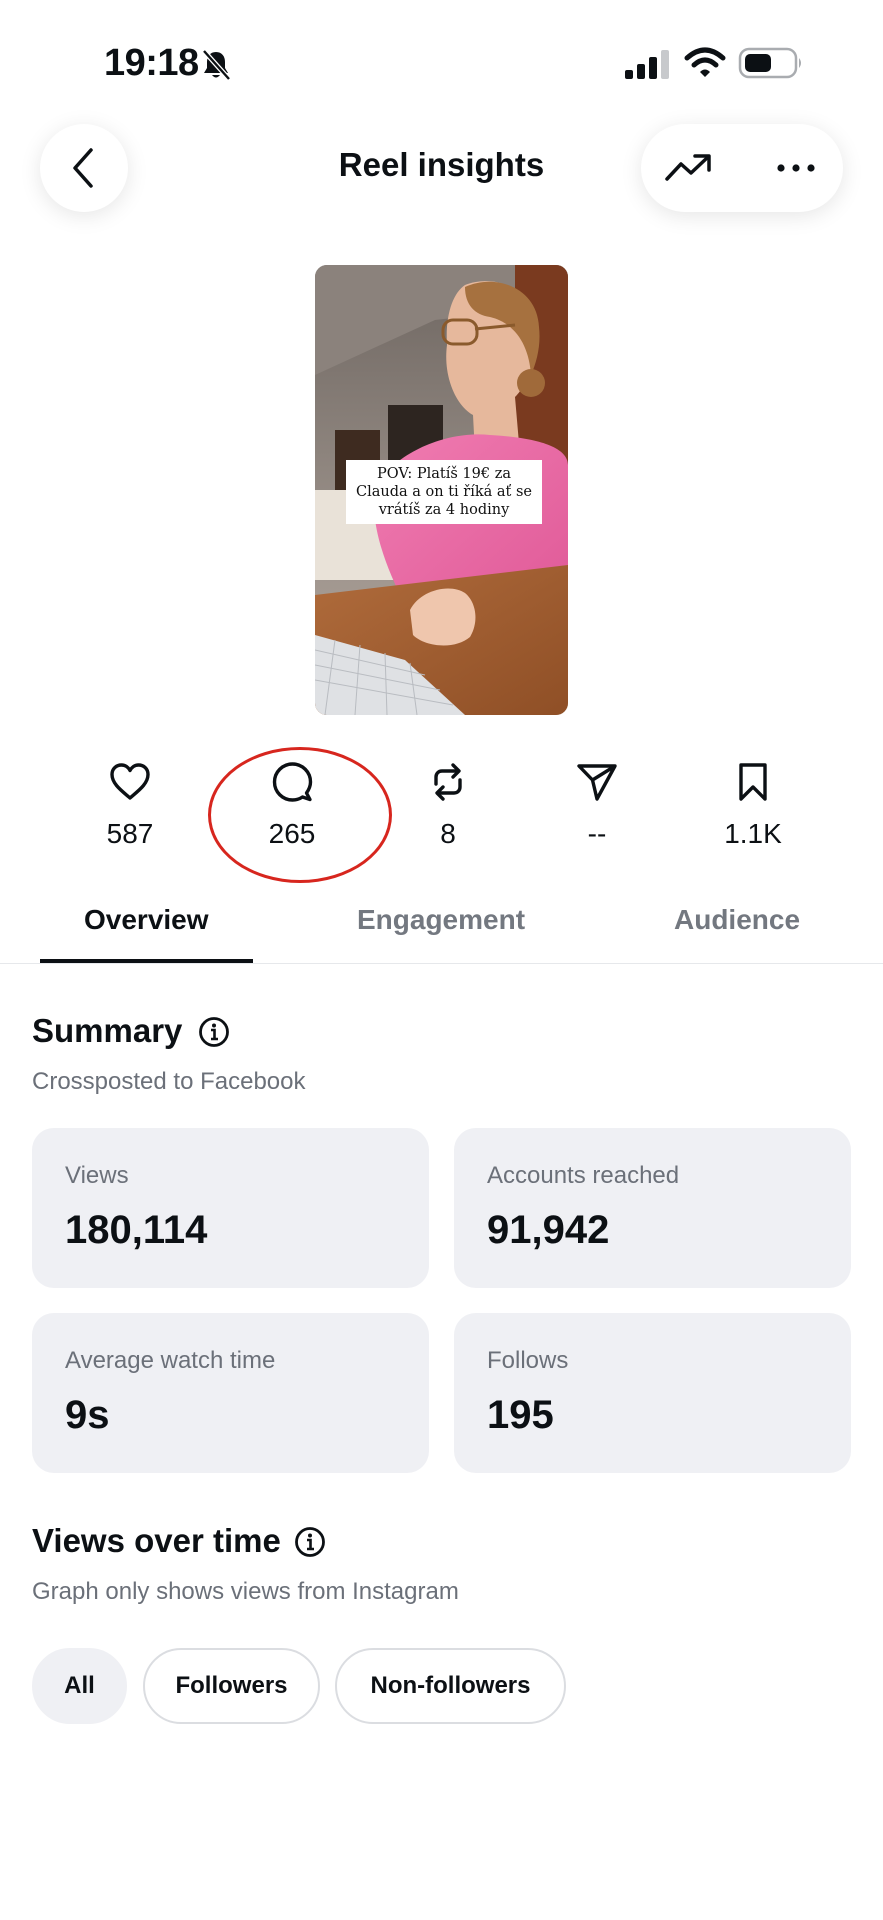  Describe the element at coordinates (769, 63) in the screenshot. I see `battery-icon` at that location.